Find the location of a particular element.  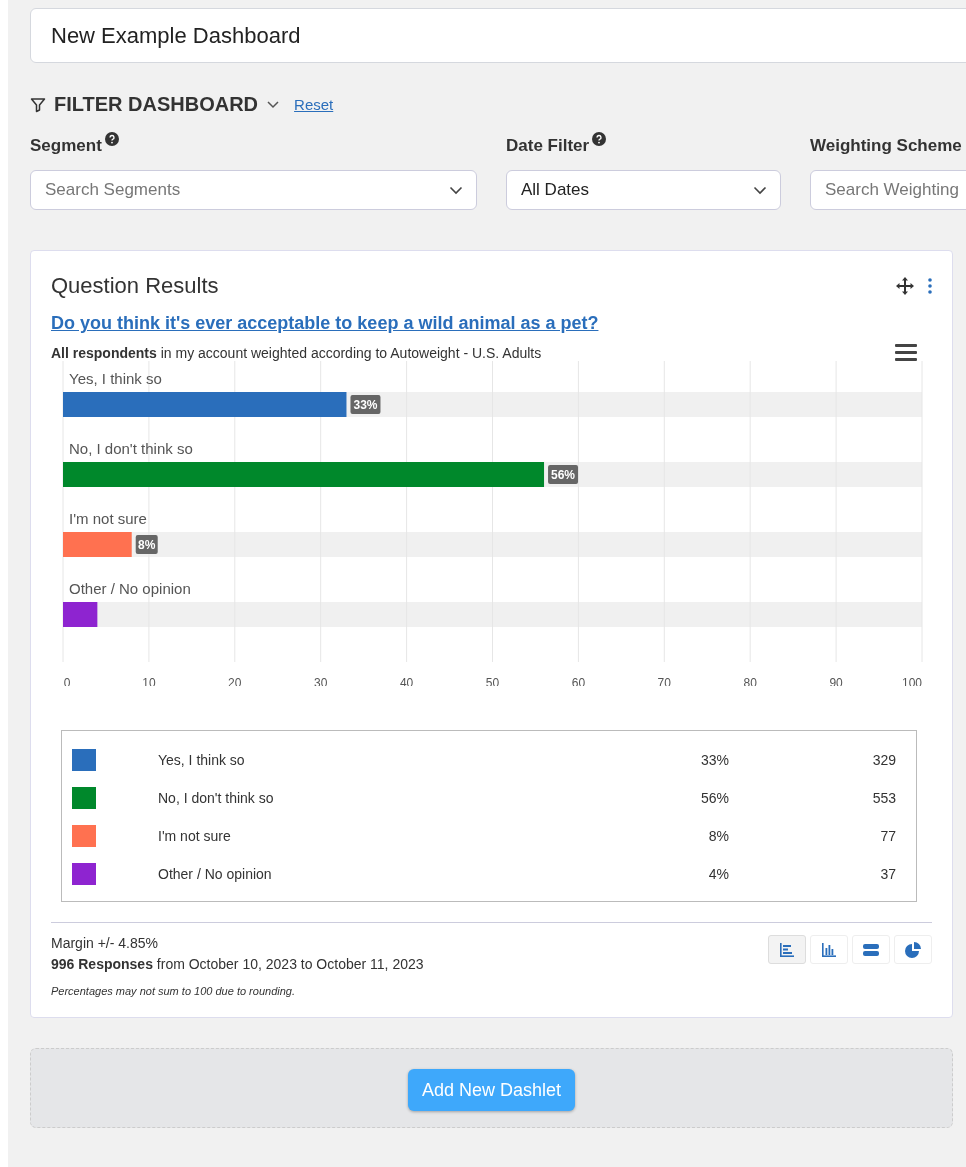

filter-heading: FILTER DASHBOARD is located at coordinates (156, 104).